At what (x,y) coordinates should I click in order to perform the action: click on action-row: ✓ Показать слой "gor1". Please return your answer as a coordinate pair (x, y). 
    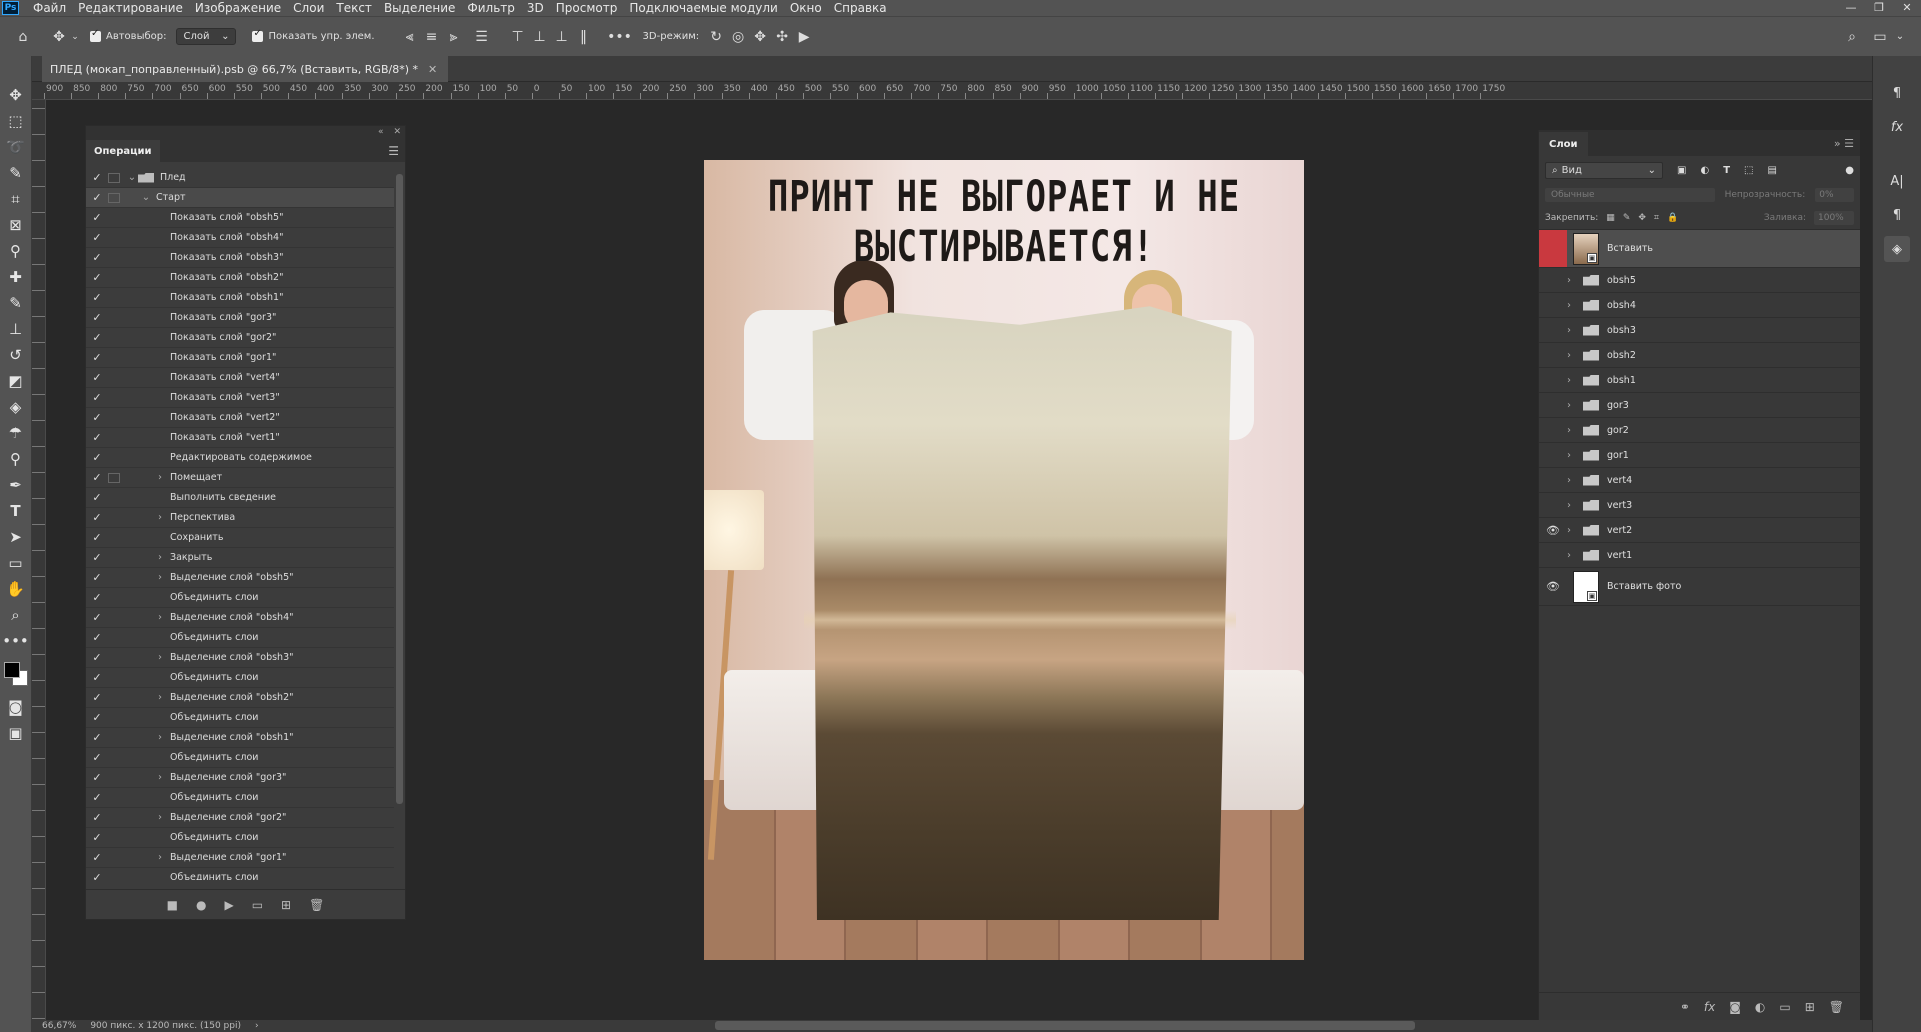
    Looking at the image, I should click on (240, 358).